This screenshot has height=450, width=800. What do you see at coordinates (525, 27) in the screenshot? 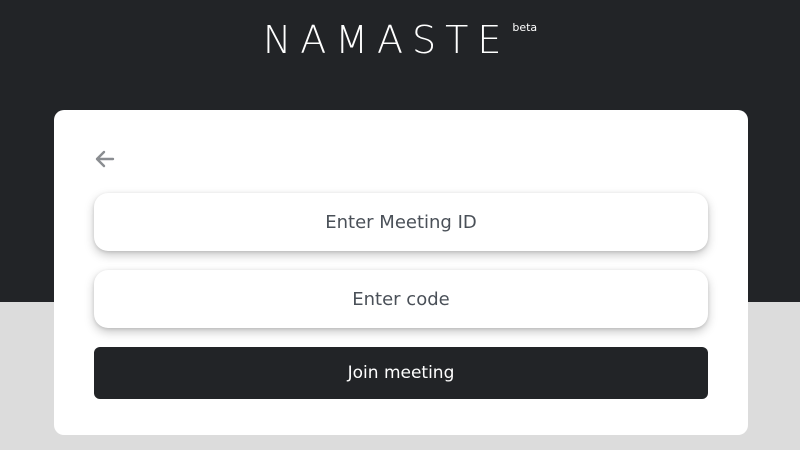
I see `beta-badge: beta` at bounding box center [525, 27].